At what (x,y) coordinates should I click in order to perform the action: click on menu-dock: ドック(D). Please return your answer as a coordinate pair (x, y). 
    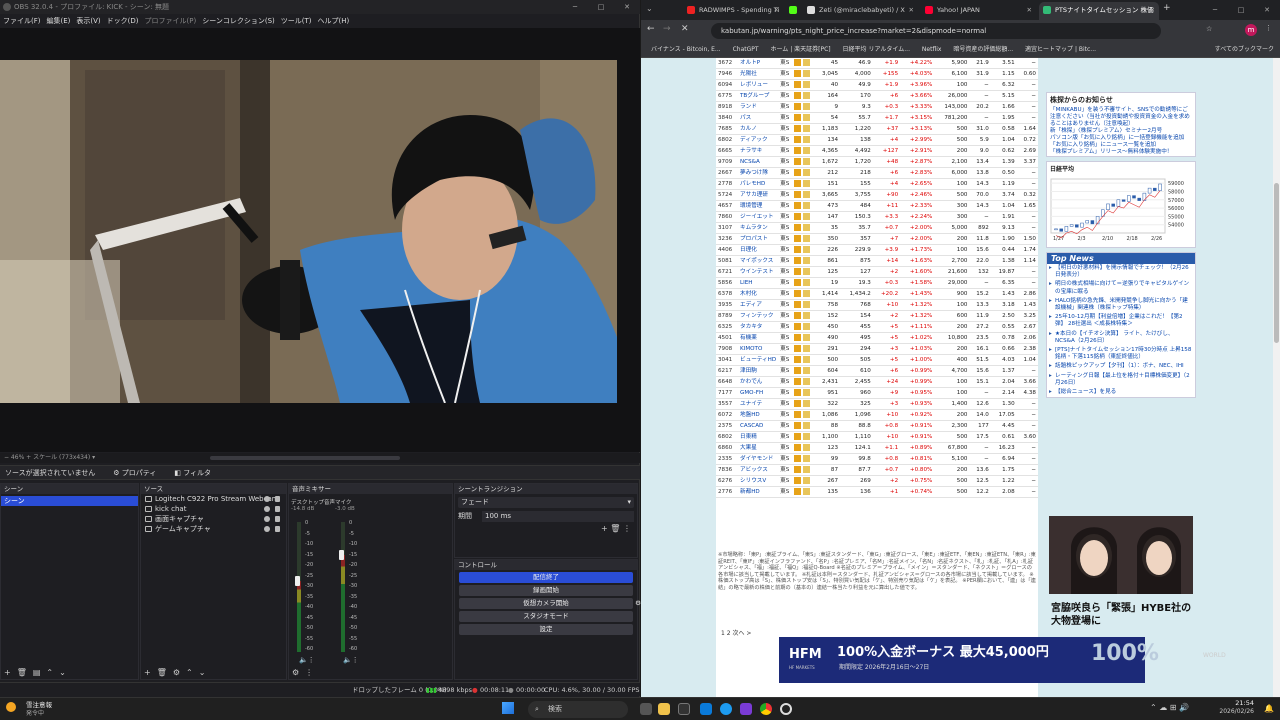
    Looking at the image, I should click on (123, 21).